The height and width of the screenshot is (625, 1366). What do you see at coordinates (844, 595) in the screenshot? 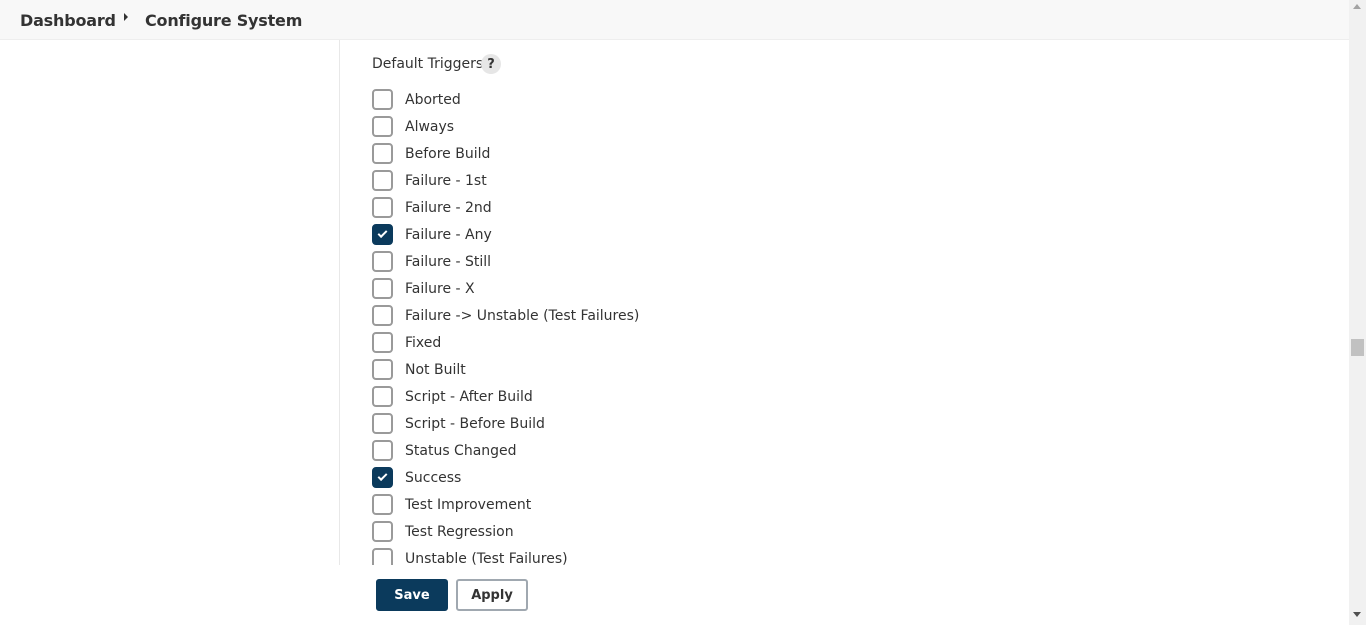
I see `form-actions-bar: Save Apply` at bounding box center [844, 595].